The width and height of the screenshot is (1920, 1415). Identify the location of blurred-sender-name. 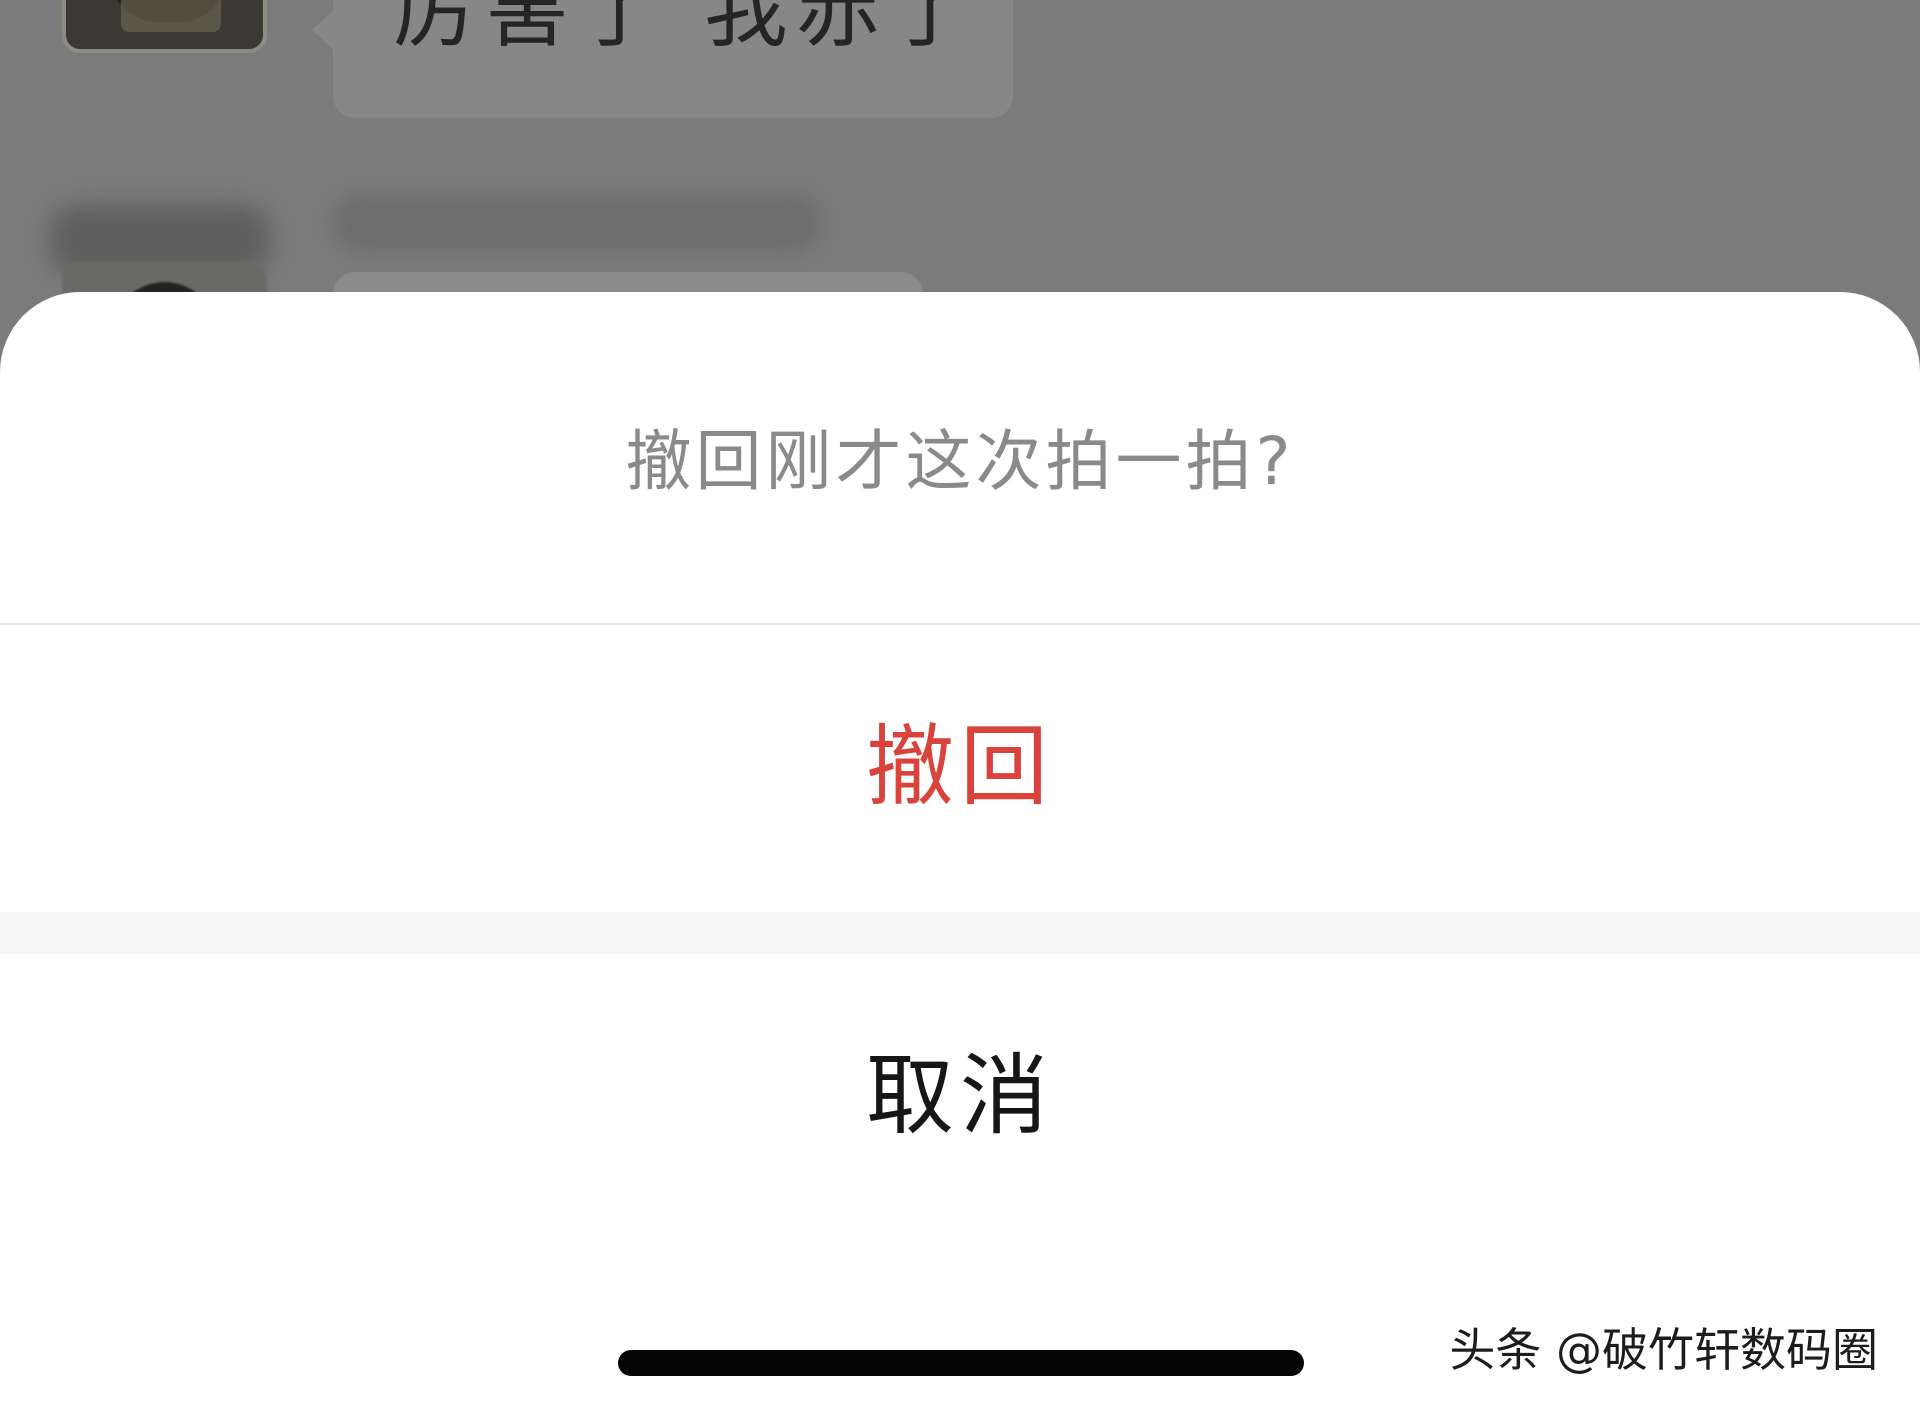
(577, 223).